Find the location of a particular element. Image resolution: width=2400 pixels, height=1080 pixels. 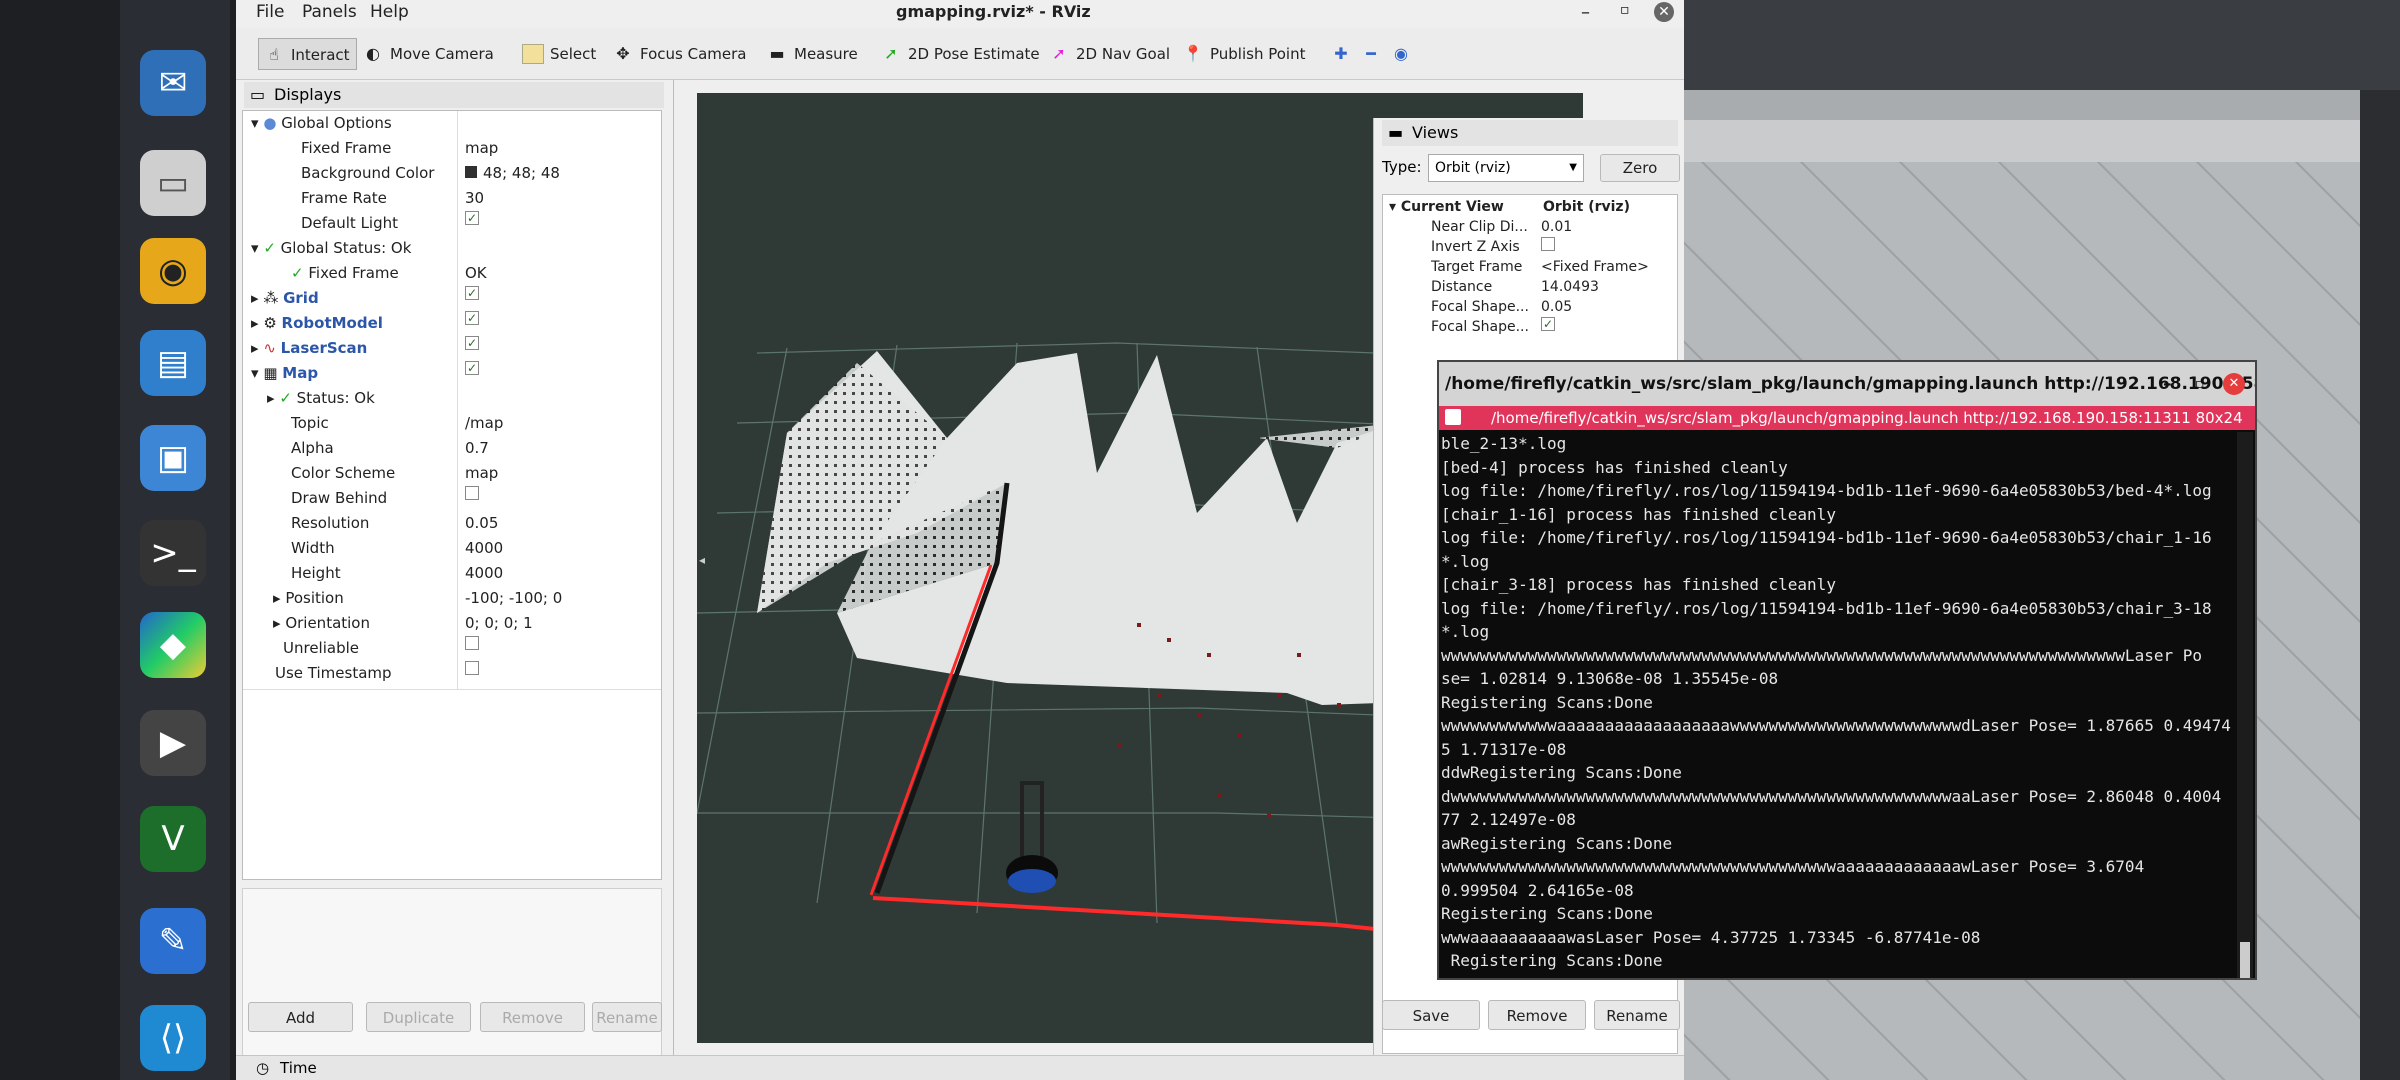

duplicate-button: Duplicate is located at coordinates (418, 1017).